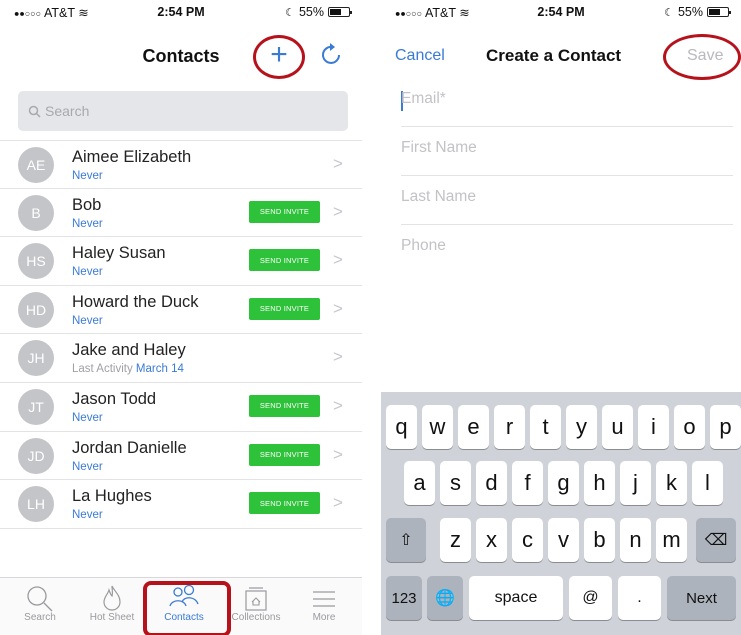 This screenshot has height=635, width=741. What do you see at coordinates (516, 598) in the screenshot?
I see `space-key: space` at bounding box center [516, 598].